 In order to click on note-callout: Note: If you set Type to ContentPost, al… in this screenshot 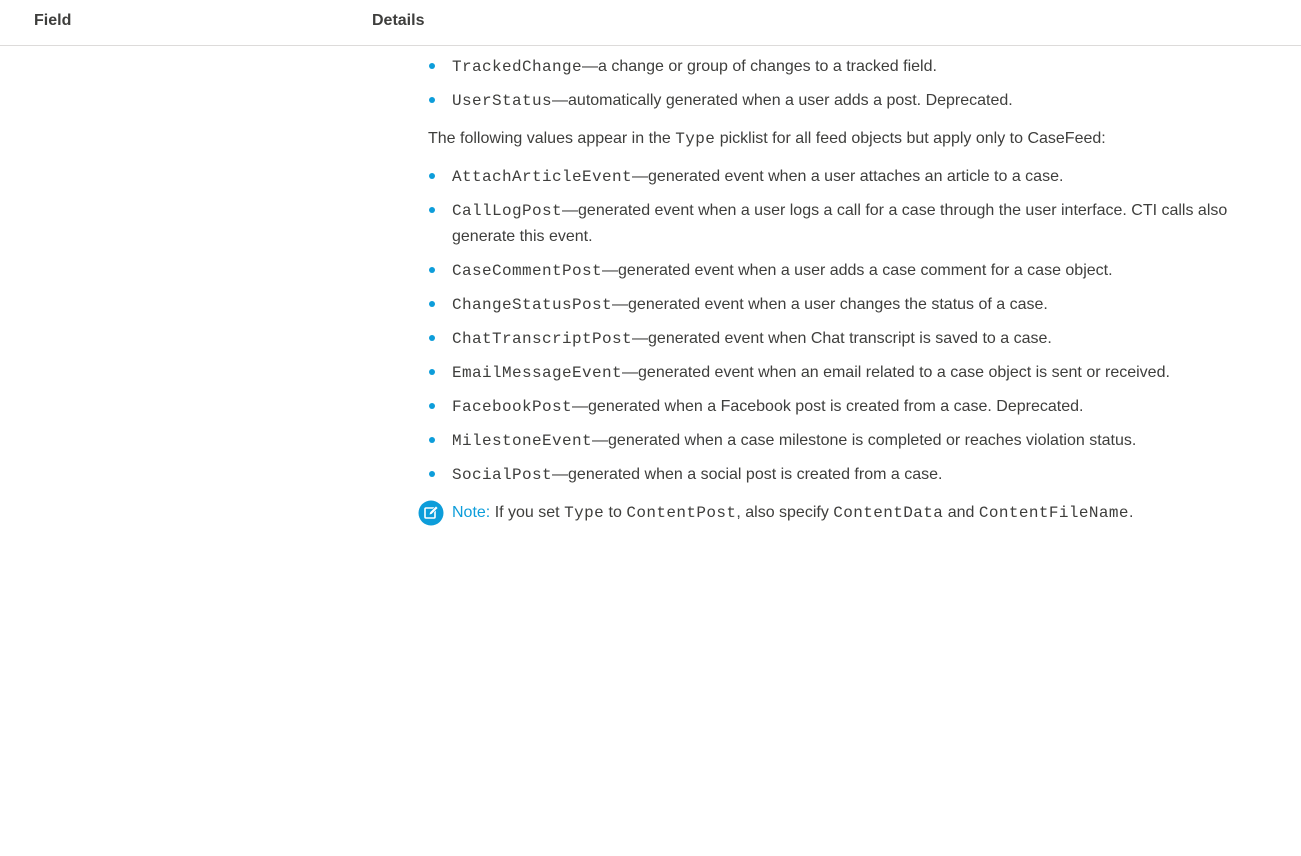, I will do `click(847, 513)`.